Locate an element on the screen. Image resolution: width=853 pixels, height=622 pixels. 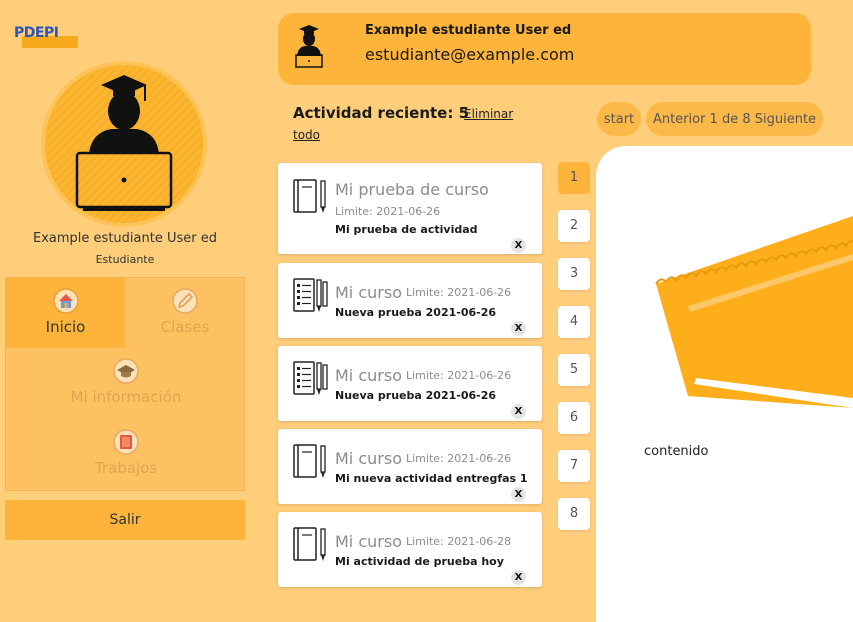
sidebar-item-trabajos: Trabajos is located at coordinates (126, 453).